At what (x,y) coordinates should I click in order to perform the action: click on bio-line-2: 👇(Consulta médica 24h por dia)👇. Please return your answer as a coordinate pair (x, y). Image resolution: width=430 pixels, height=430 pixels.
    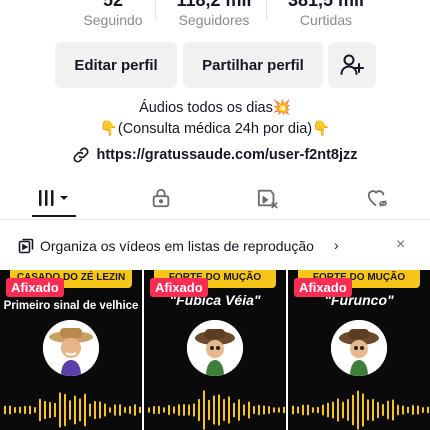
    Looking at the image, I should click on (215, 129).